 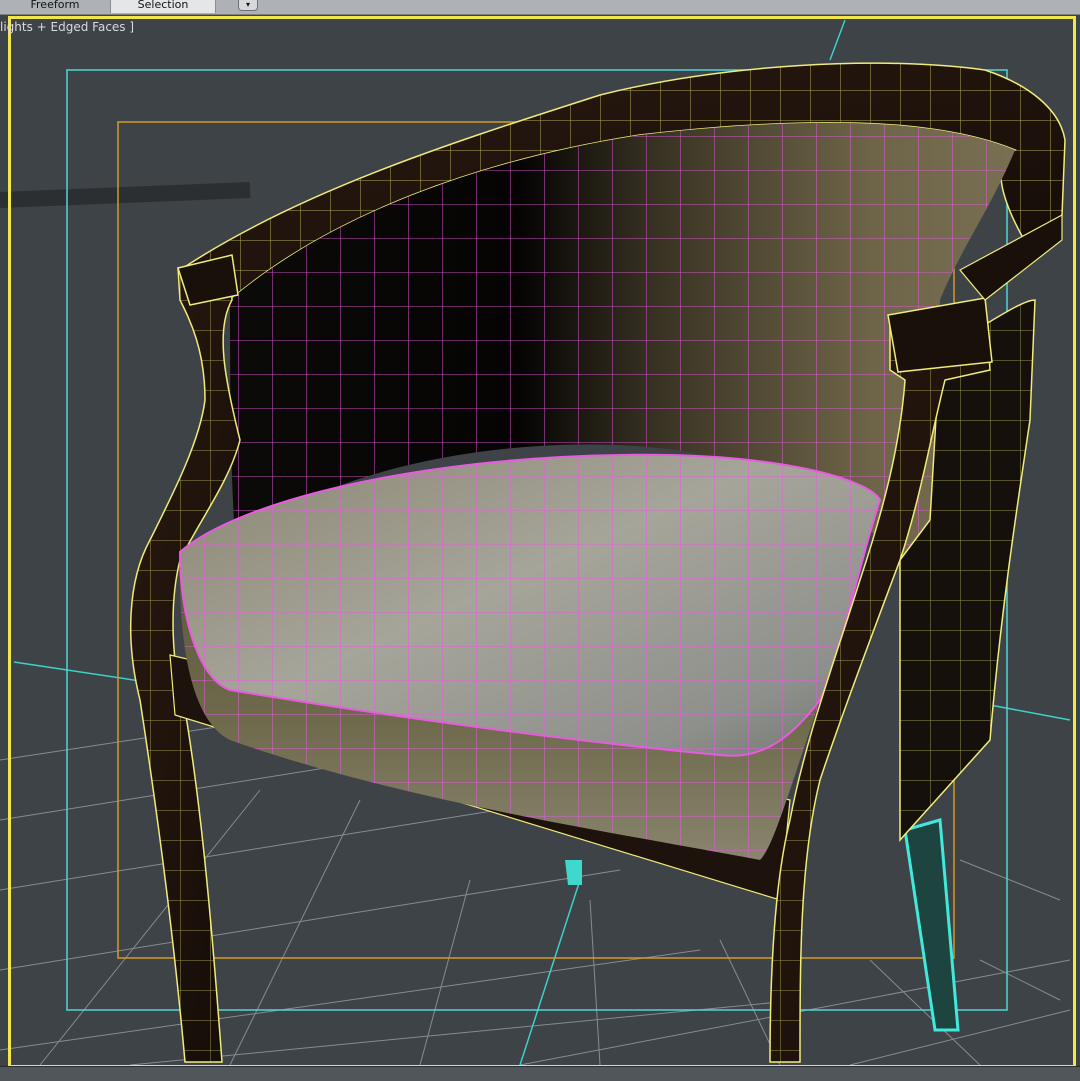 I want to click on viewport-shading-label: lights + Edged Faces ], so click(x=67, y=27).